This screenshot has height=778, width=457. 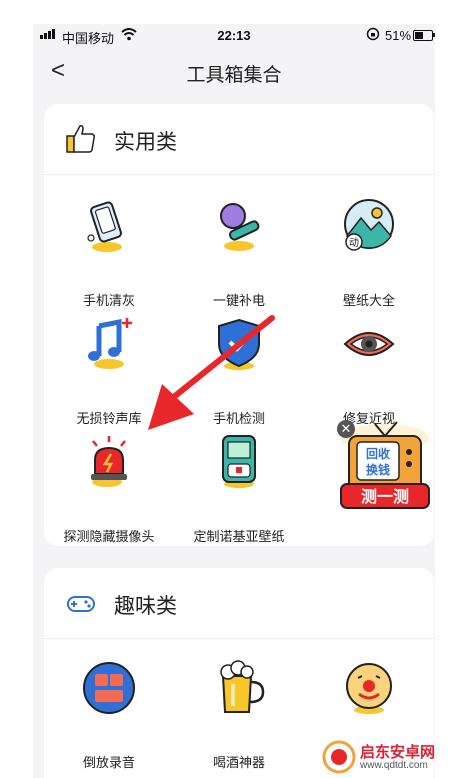 I want to click on site-watermark: 启东安卓网 www.qdtdt.com, so click(x=385, y=756).